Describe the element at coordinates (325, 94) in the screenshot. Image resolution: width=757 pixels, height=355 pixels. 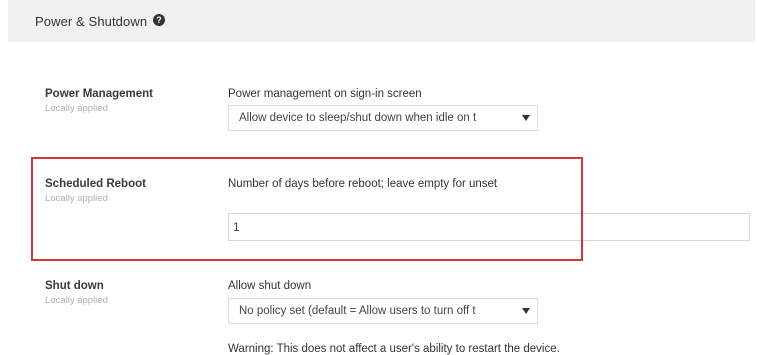
I see `power-management-field-label: Power management on sign-in screen` at that location.